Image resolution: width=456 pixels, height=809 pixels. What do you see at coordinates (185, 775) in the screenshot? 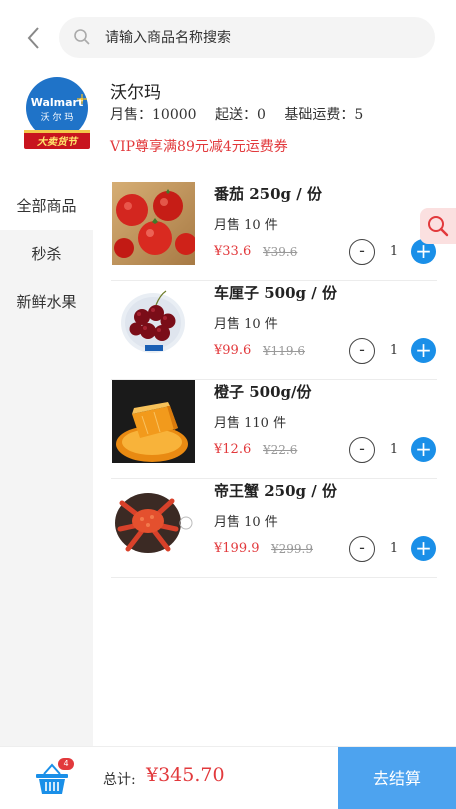
I see `total-value: ¥345.70` at bounding box center [185, 775].